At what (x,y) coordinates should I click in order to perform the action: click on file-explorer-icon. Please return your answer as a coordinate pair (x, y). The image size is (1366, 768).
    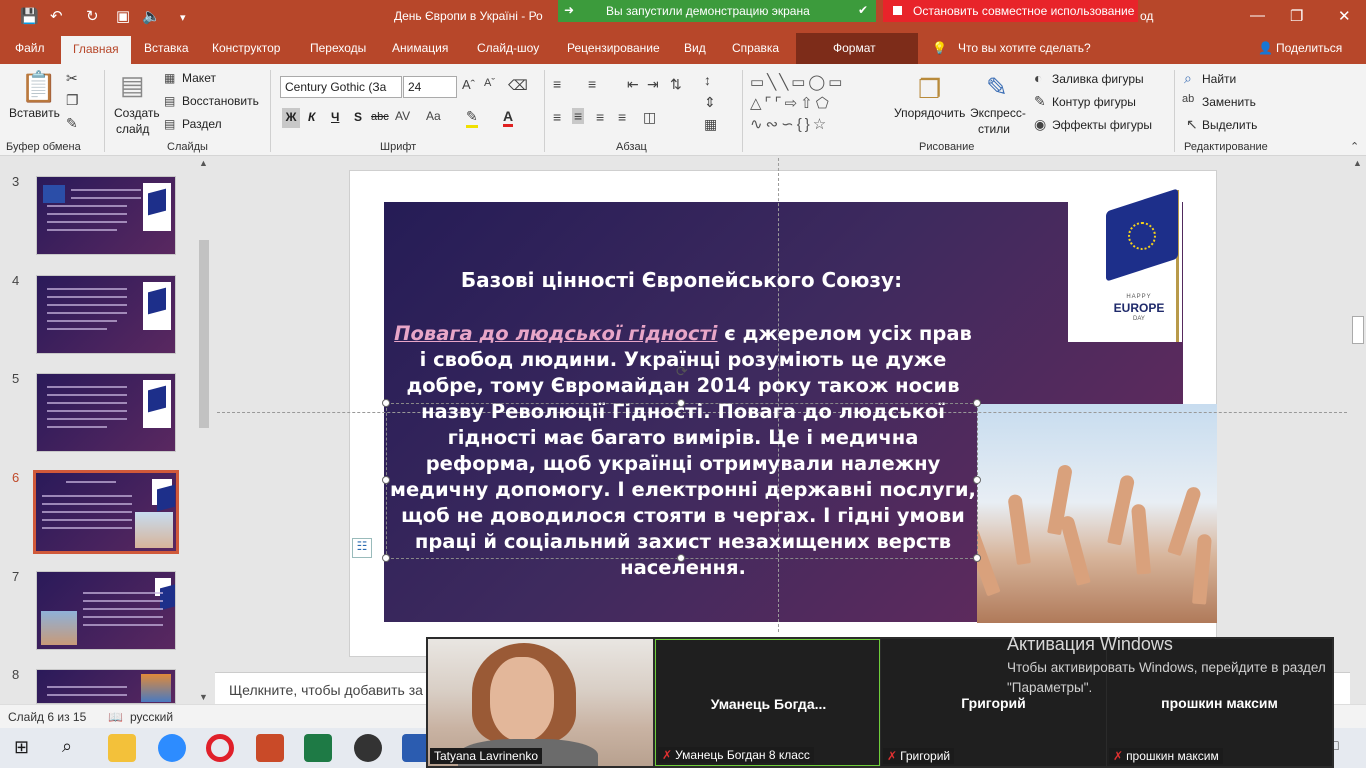
    Looking at the image, I should click on (122, 748).